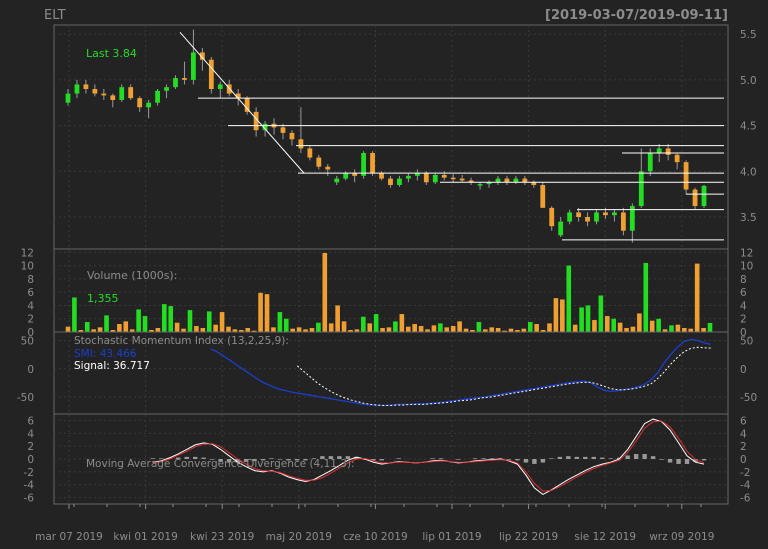 The image size is (768, 549). Describe the element at coordinates (748, 218) in the screenshot. I see `price-y-tick: 3.5` at that location.